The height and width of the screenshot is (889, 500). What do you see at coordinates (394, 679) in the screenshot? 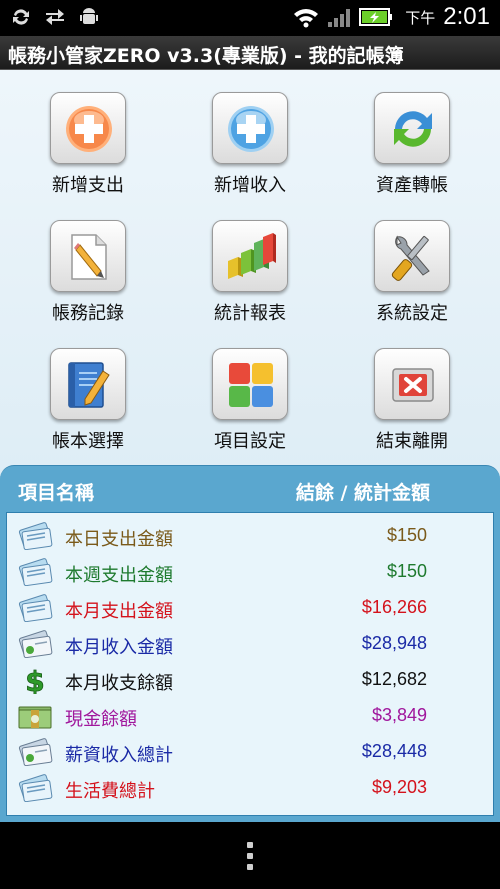
I see `summary-row-value: $12,682` at bounding box center [394, 679].